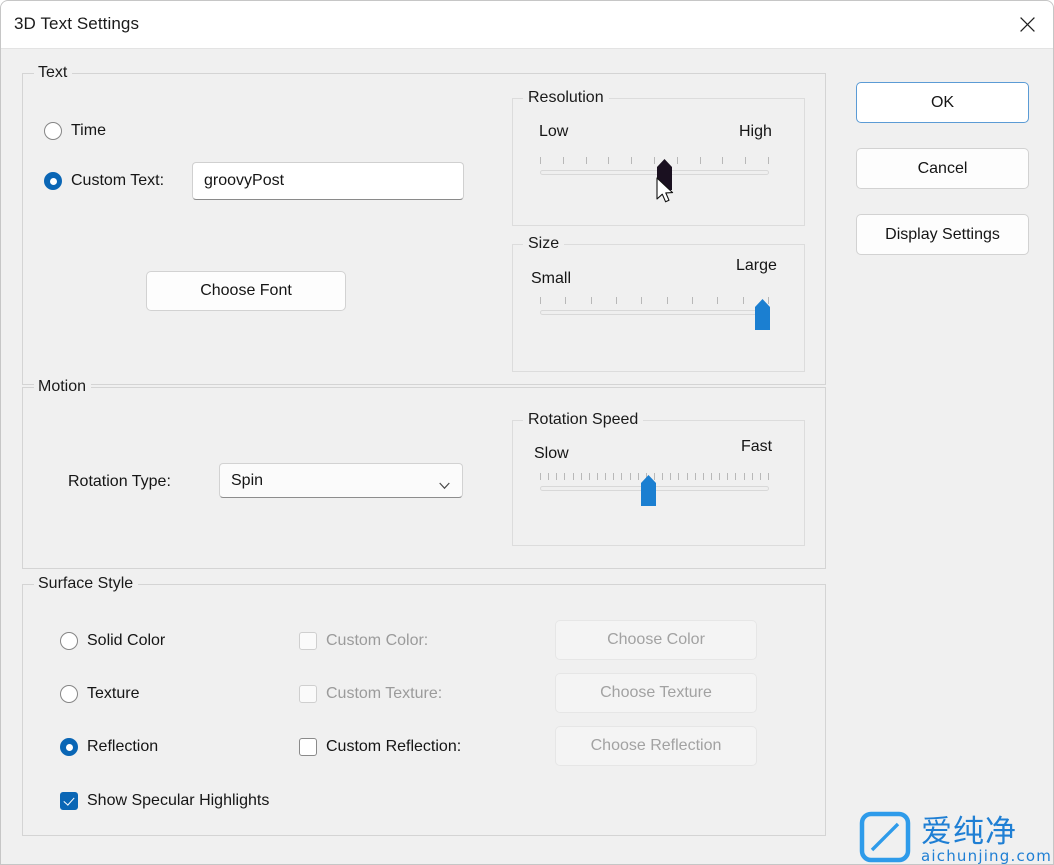  I want to click on checkbox-custom-texture: Custom Texture:, so click(370, 694).